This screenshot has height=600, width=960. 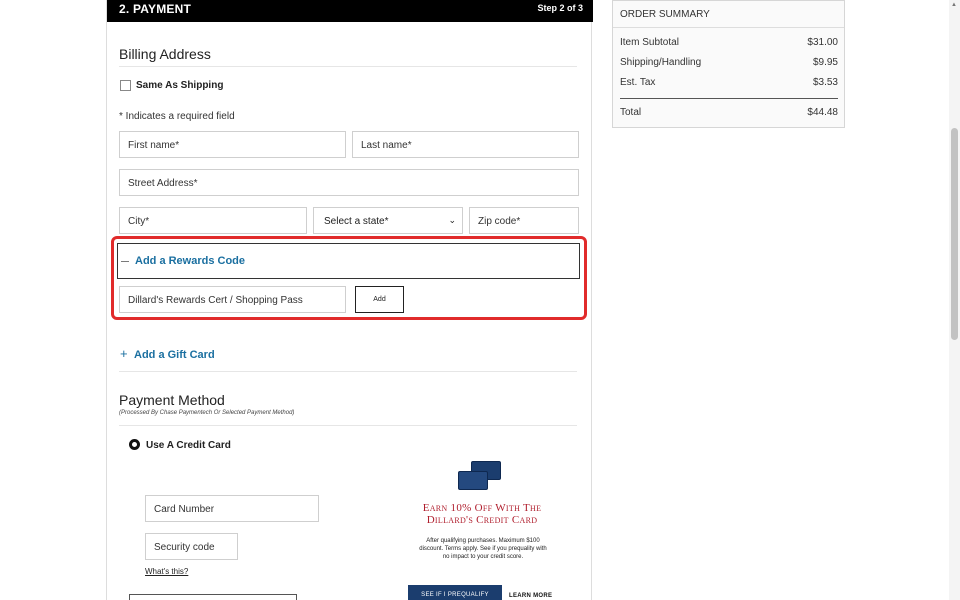 What do you see at coordinates (729, 82) in the screenshot?
I see `summary-row: Est. Tax $3.53` at bounding box center [729, 82].